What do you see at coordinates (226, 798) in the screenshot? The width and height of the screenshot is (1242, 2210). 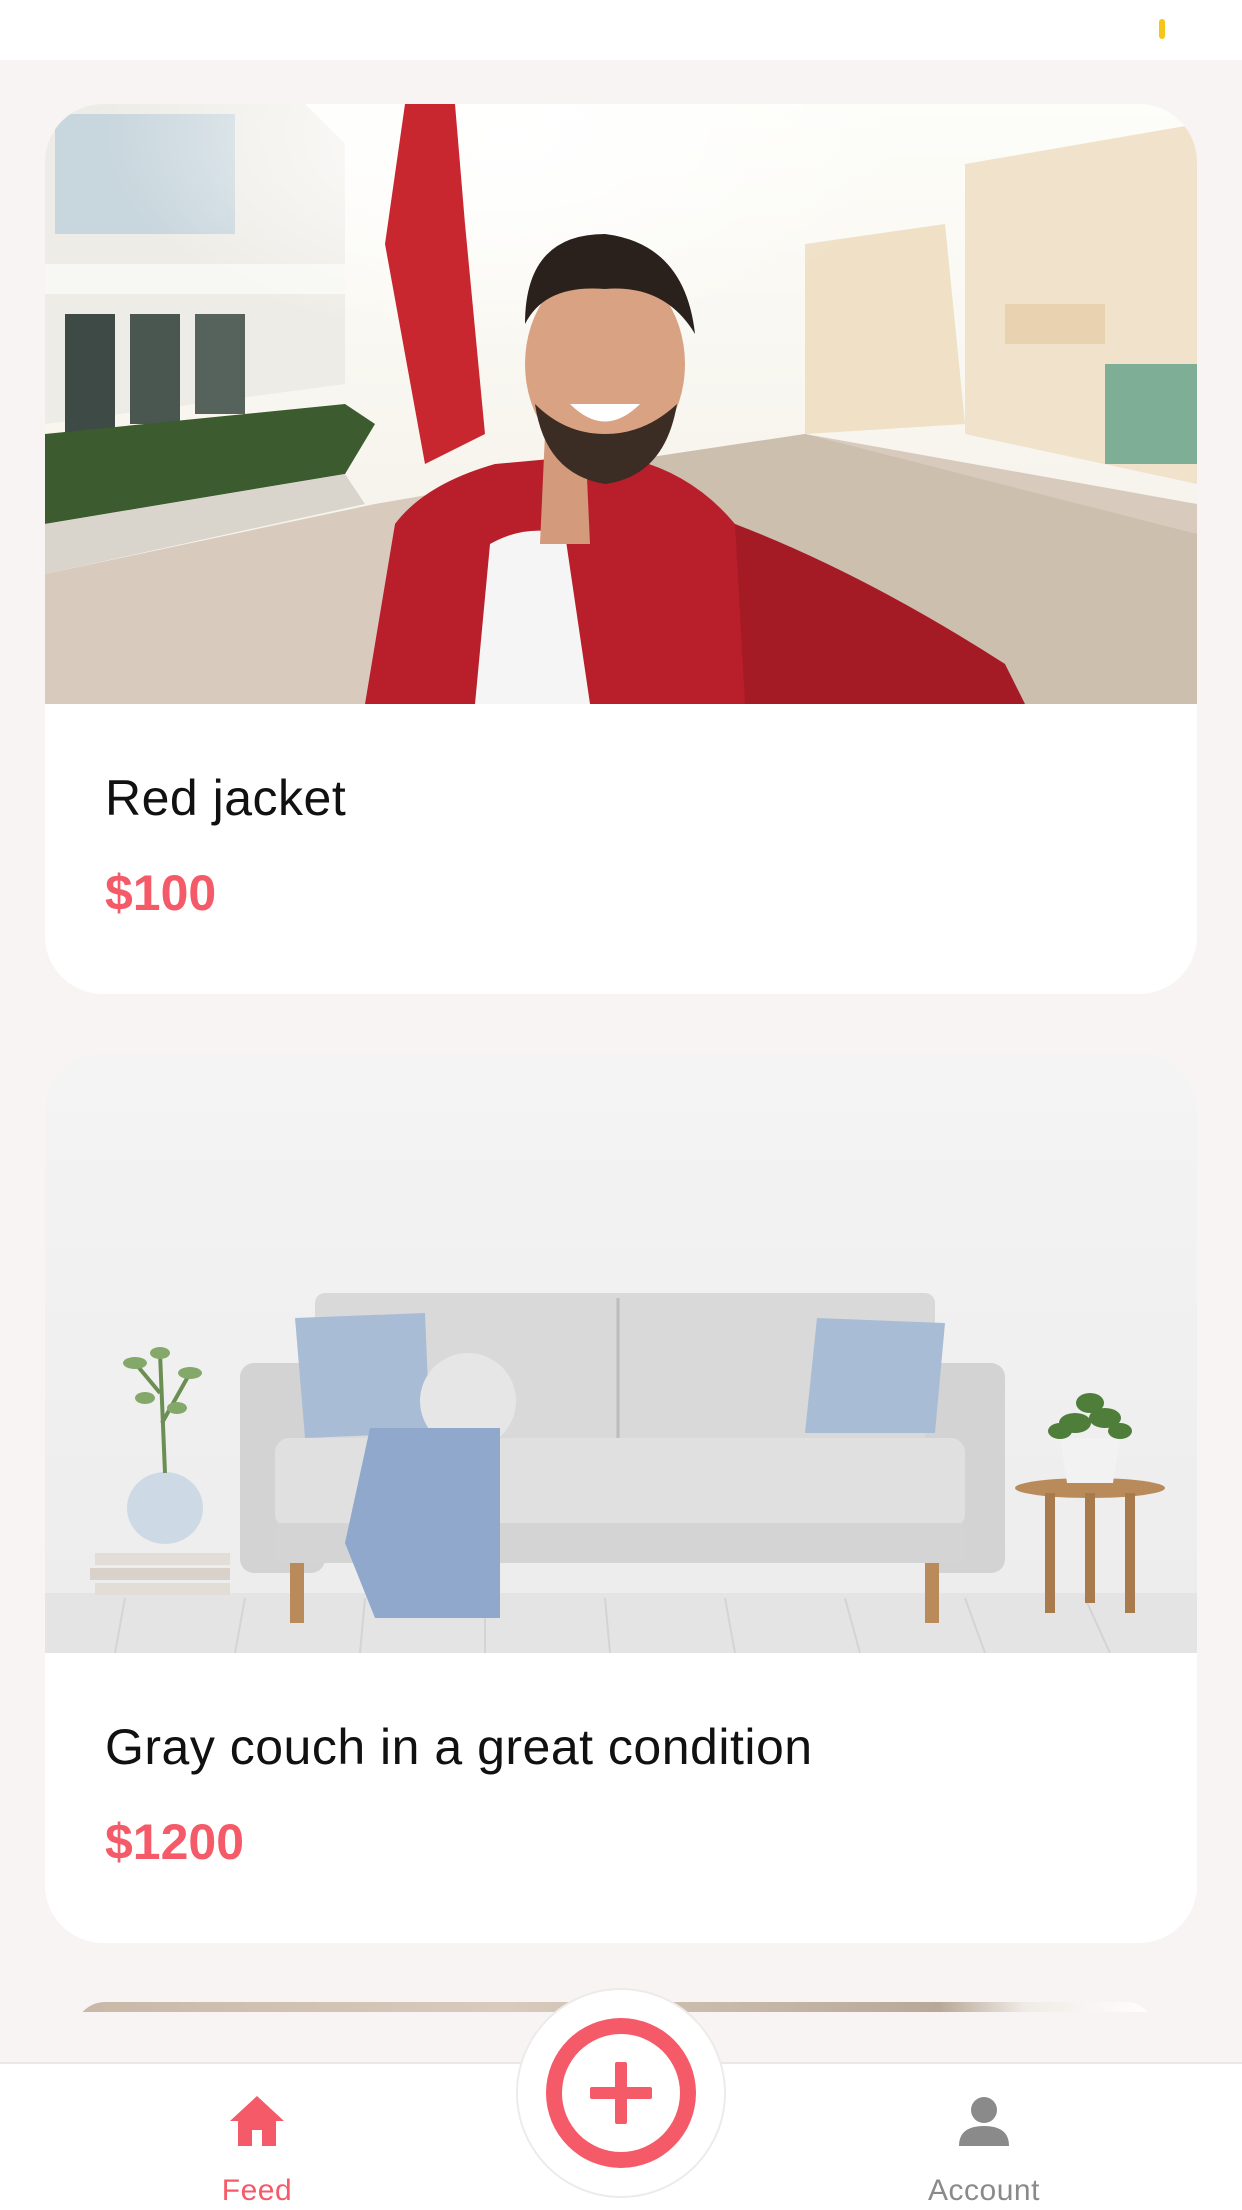 I see `listing-title: Red jacket` at bounding box center [226, 798].